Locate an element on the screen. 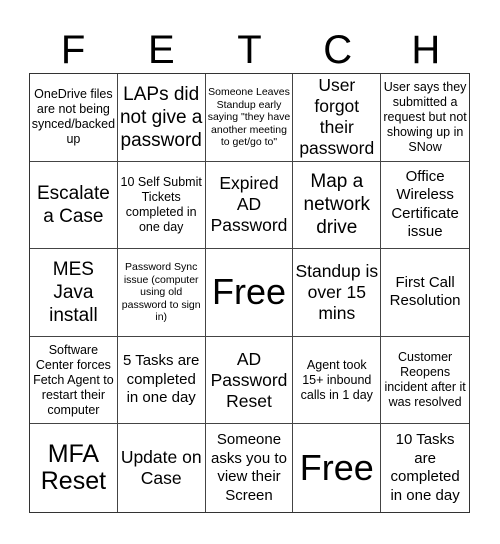 The width and height of the screenshot is (500, 544). bingo-cell: Standup is over 15 mins is located at coordinates (337, 293).